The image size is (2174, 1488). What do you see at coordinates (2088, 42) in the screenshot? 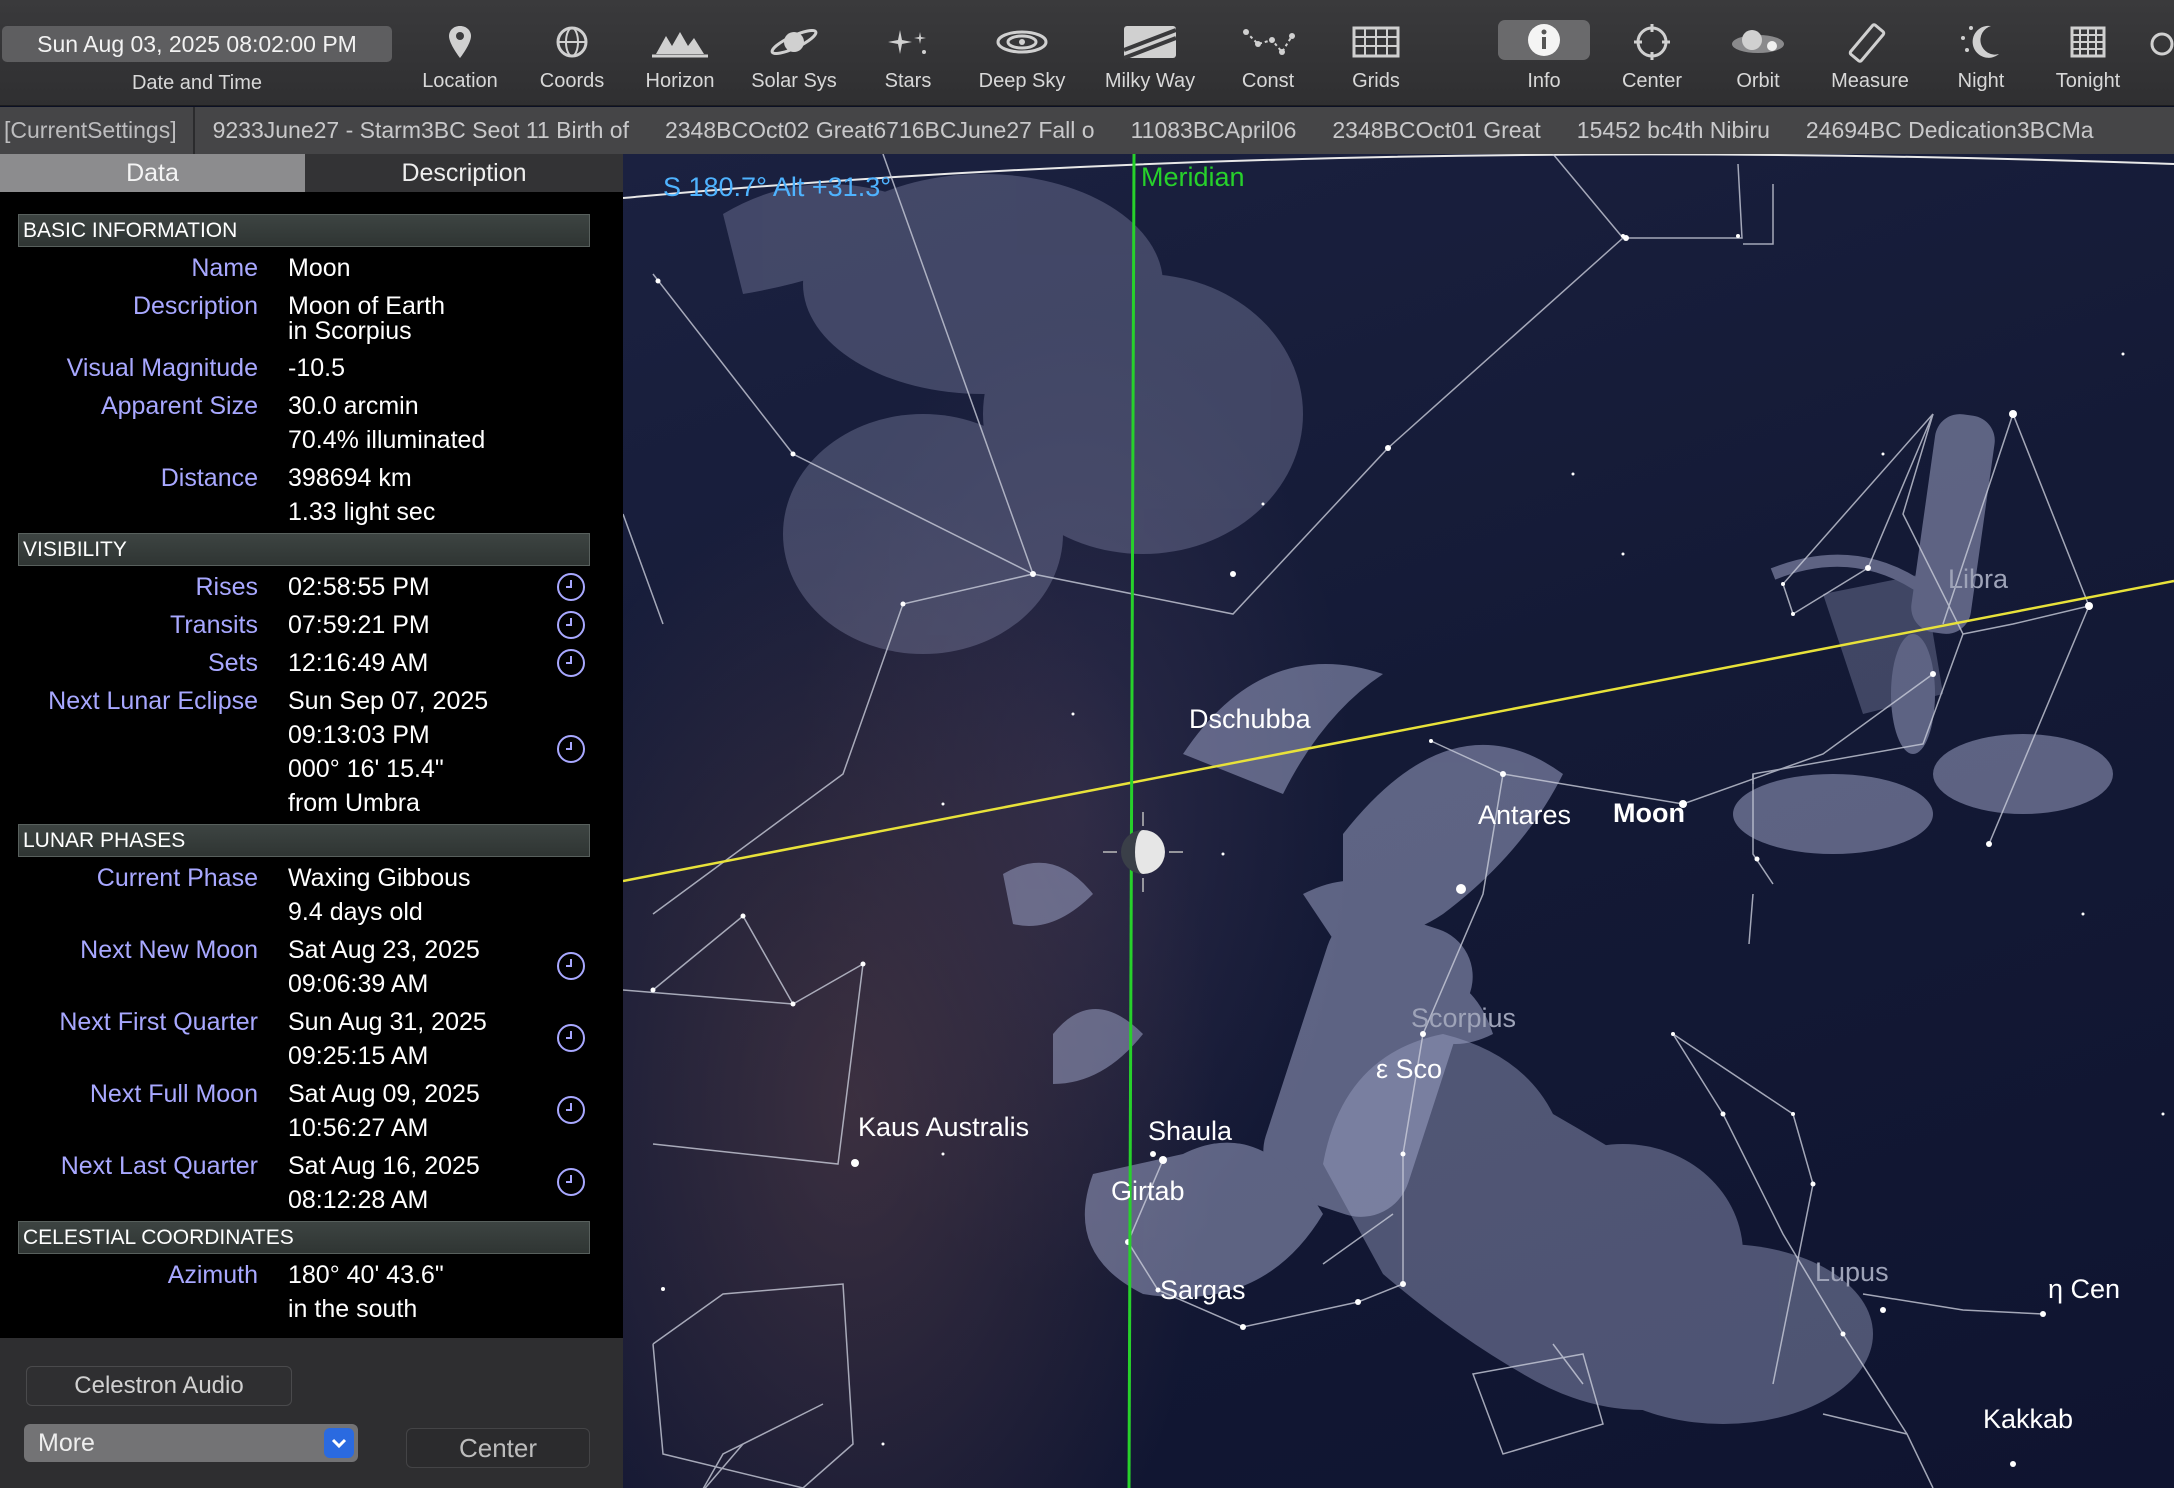
I see `calendar-icon` at bounding box center [2088, 42].